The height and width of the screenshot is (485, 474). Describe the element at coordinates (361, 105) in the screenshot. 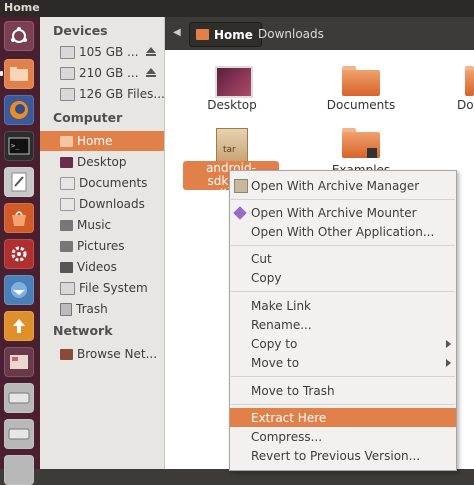

I see `file-label: Documents` at that location.